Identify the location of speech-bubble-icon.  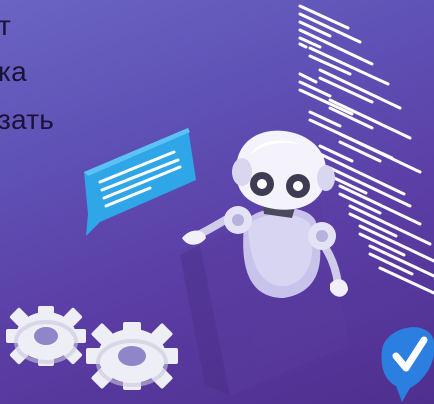
(140, 182).